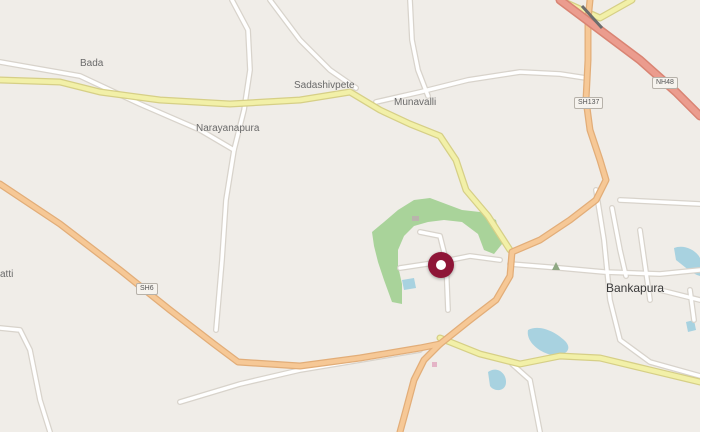 The width and height of the screenshot is (720, 432). I want to click on pink-feature-icon, so click(434, 364).